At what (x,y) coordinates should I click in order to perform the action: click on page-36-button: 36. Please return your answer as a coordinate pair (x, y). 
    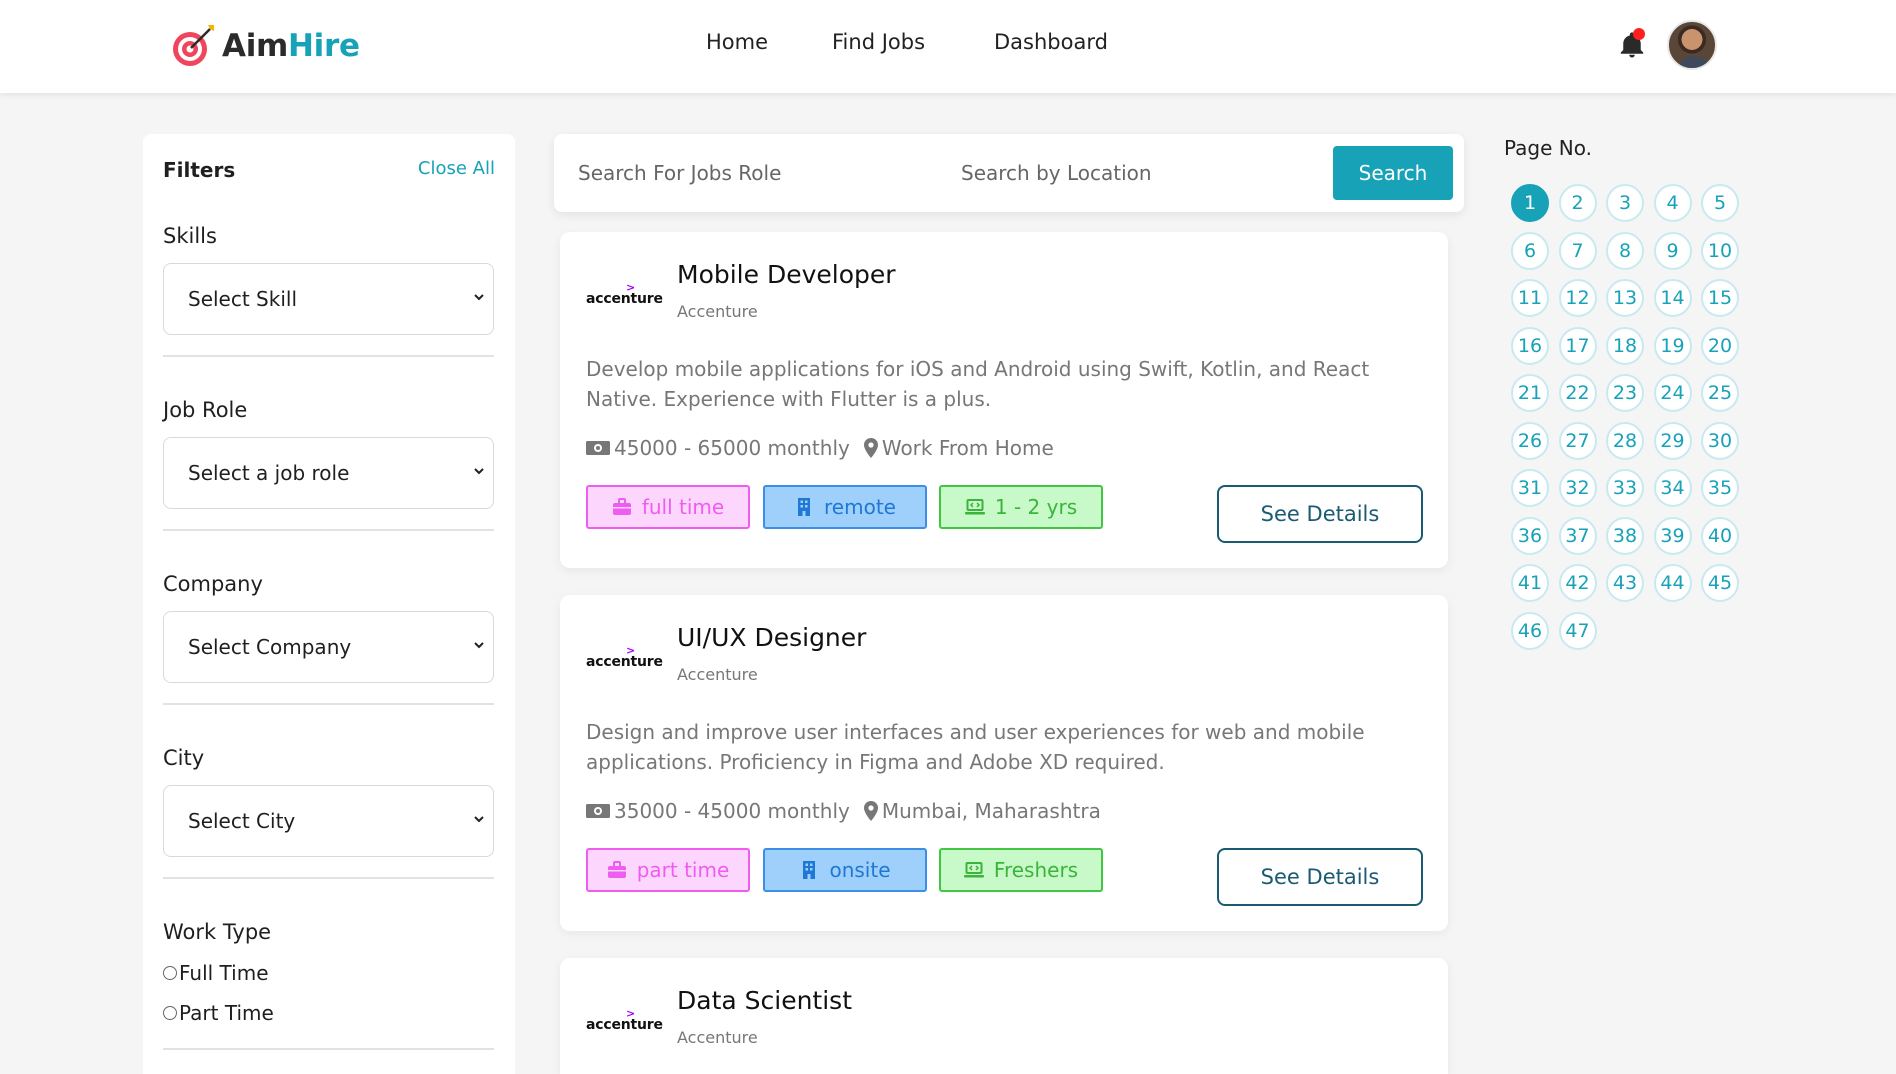
    Looking at the image, I should click on (1530, 535).